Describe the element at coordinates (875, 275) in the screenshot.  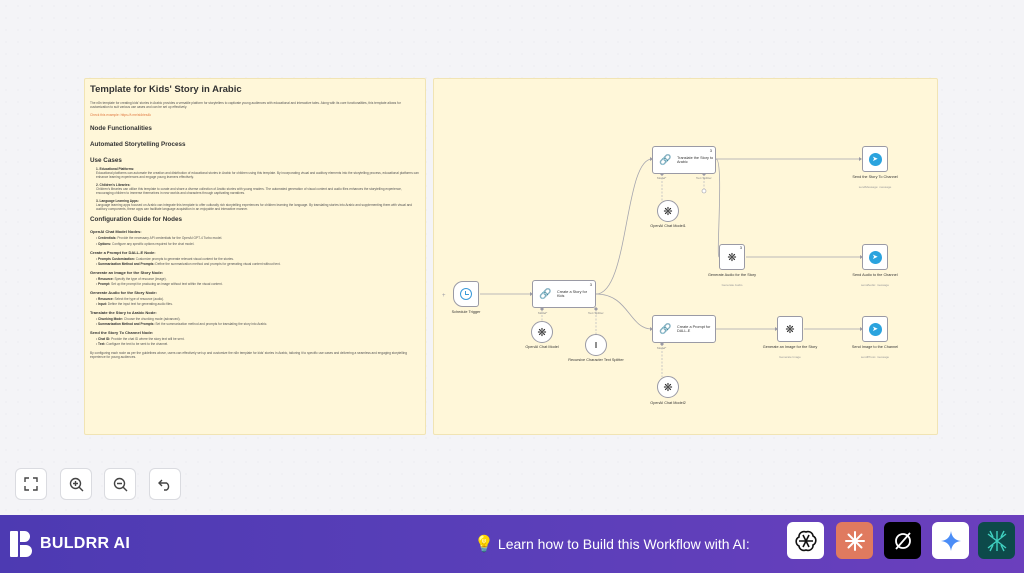
I see `send-audio-label: Send Audio to the Channel` at that location.